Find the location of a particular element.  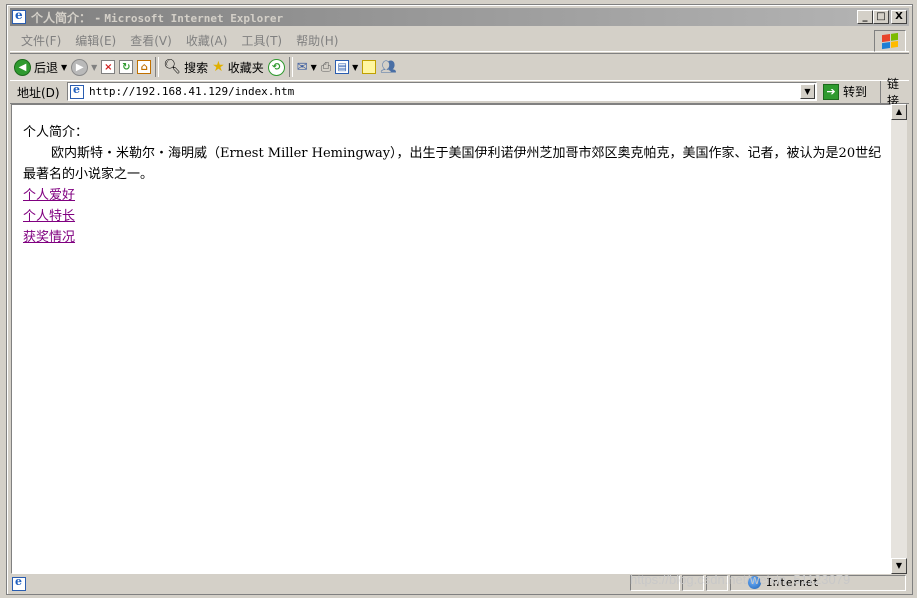

back-arrow-icon: ◀ is located at coordinates (22, 67).